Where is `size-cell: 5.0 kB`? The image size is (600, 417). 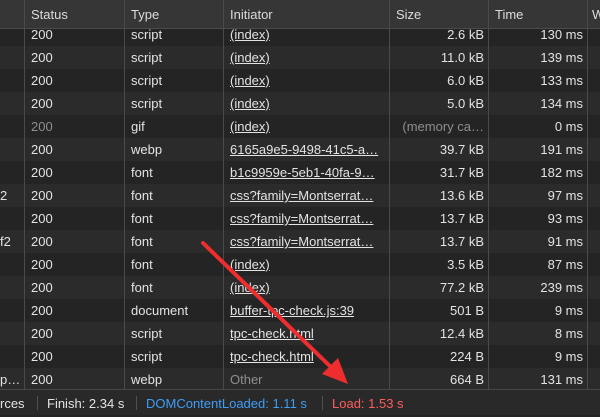 size-cell: 5.0 kB is located at coordinates (465, 103).